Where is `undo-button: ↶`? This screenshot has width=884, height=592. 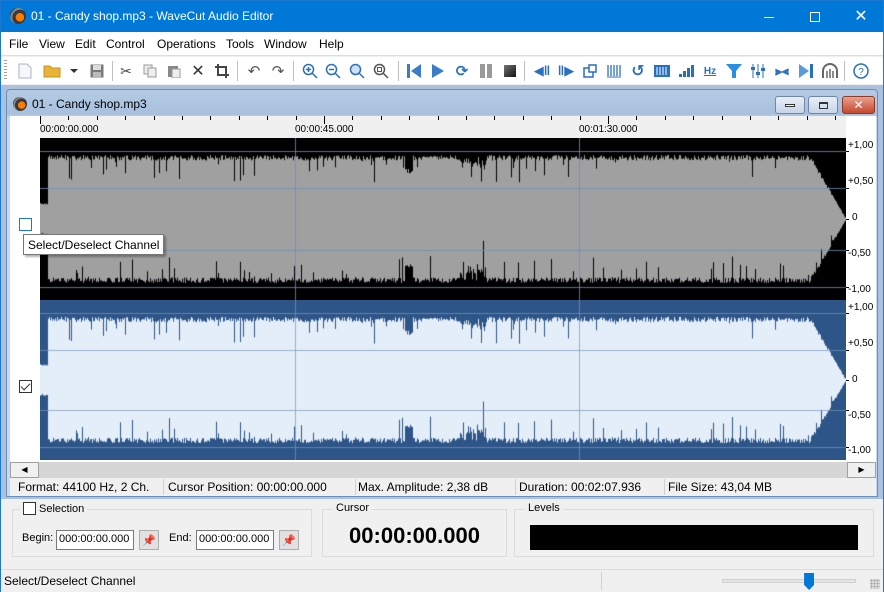
undo-button: ↶ is located at coordinates (254, 71).